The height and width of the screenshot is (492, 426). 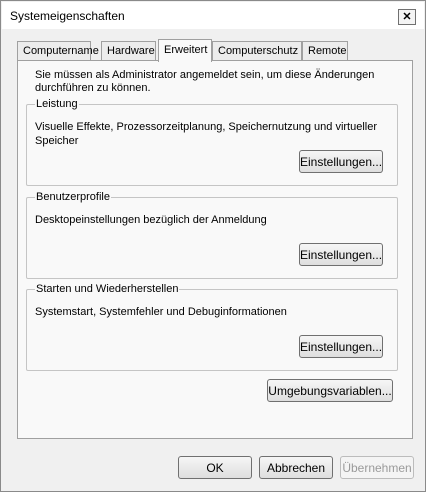 I want to click on group-title: Leistung, so click(x=57, y=104).